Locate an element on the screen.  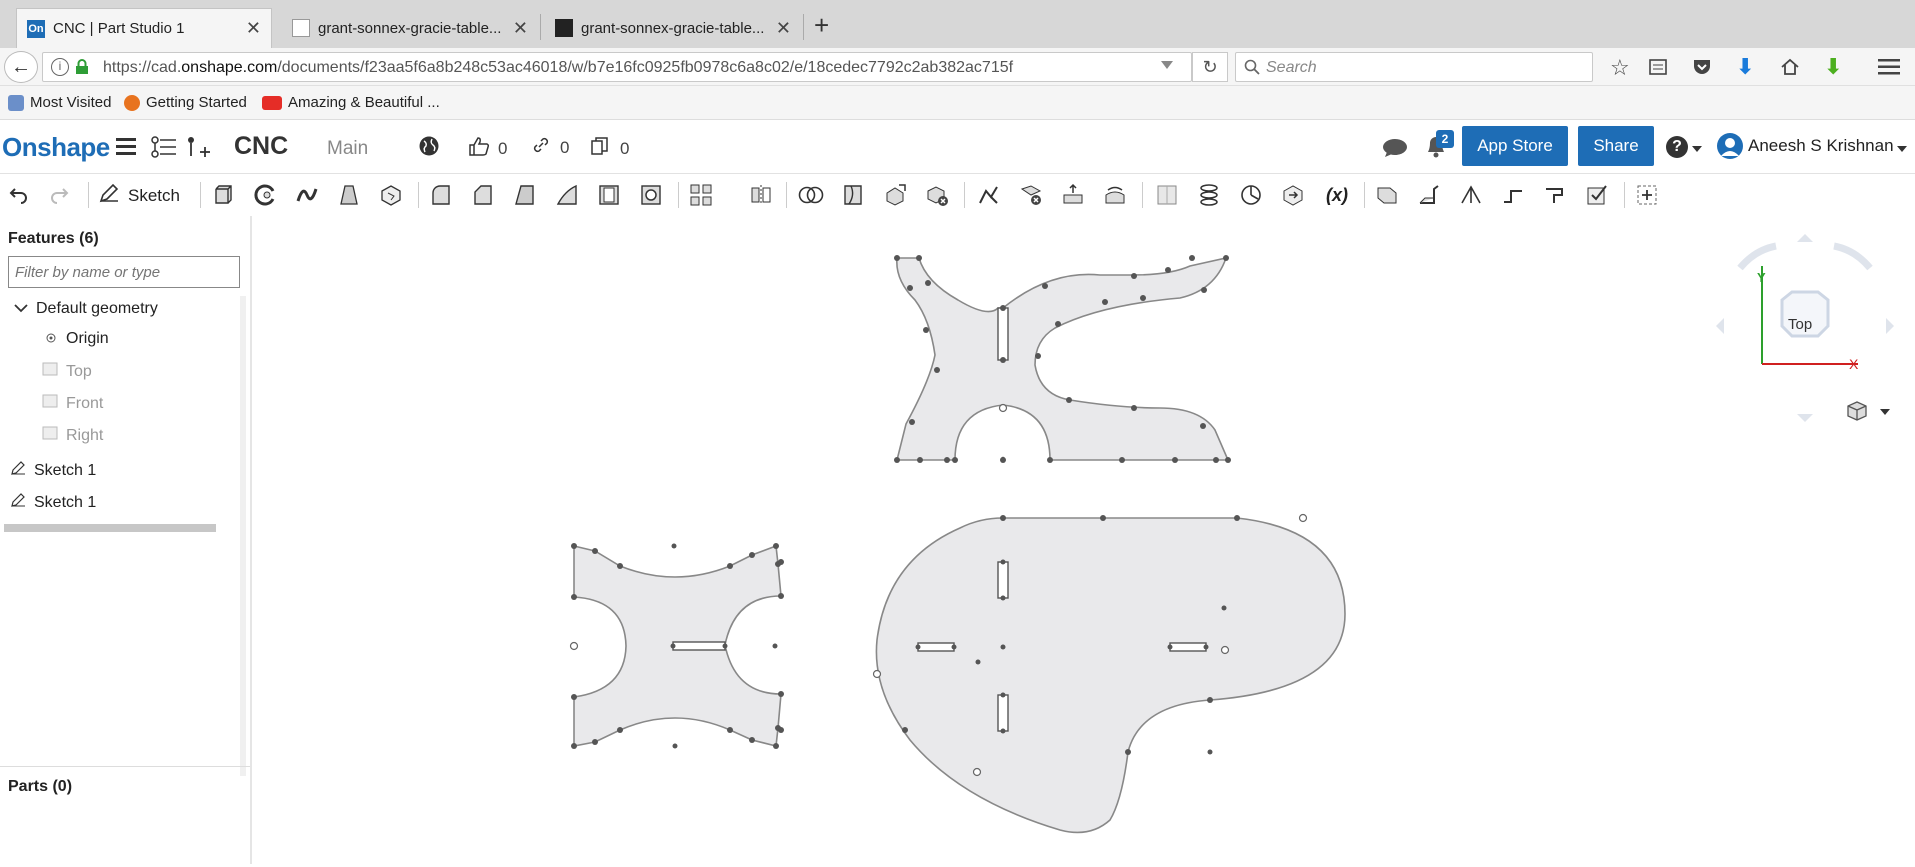
thicken-icon is located at coordinates (391, 195).